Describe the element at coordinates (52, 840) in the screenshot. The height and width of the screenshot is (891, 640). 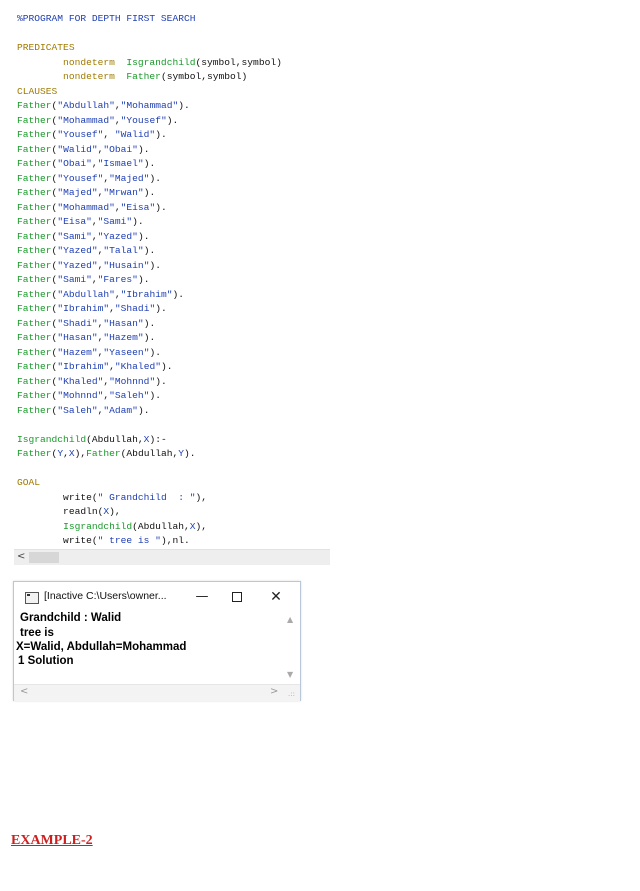
I see `example-heading: EXAMPLE-2` at that location.